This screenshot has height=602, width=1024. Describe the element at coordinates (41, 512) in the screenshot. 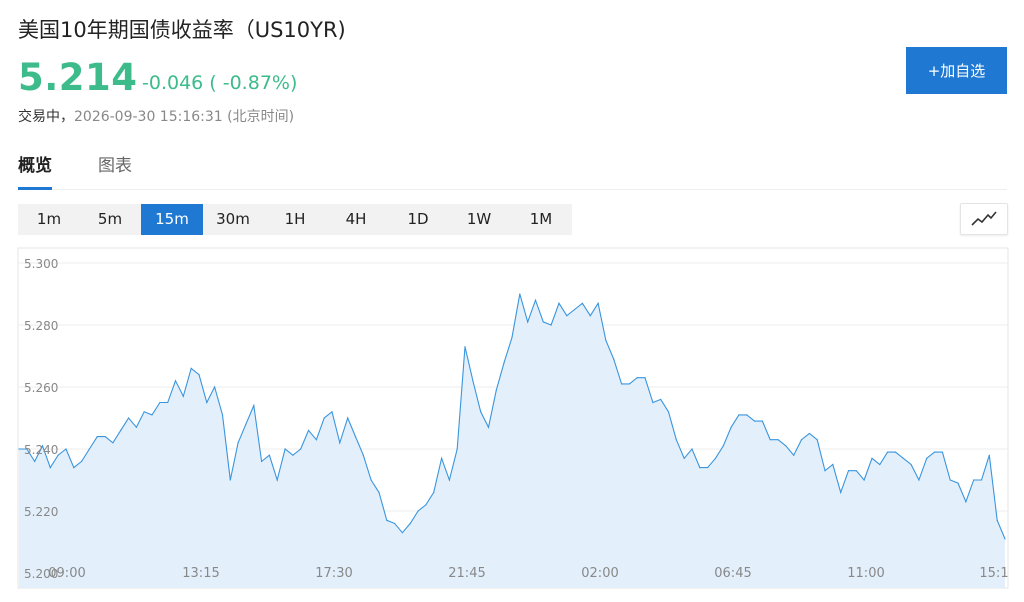

I see `y-tick-label: 5.220` at that location.